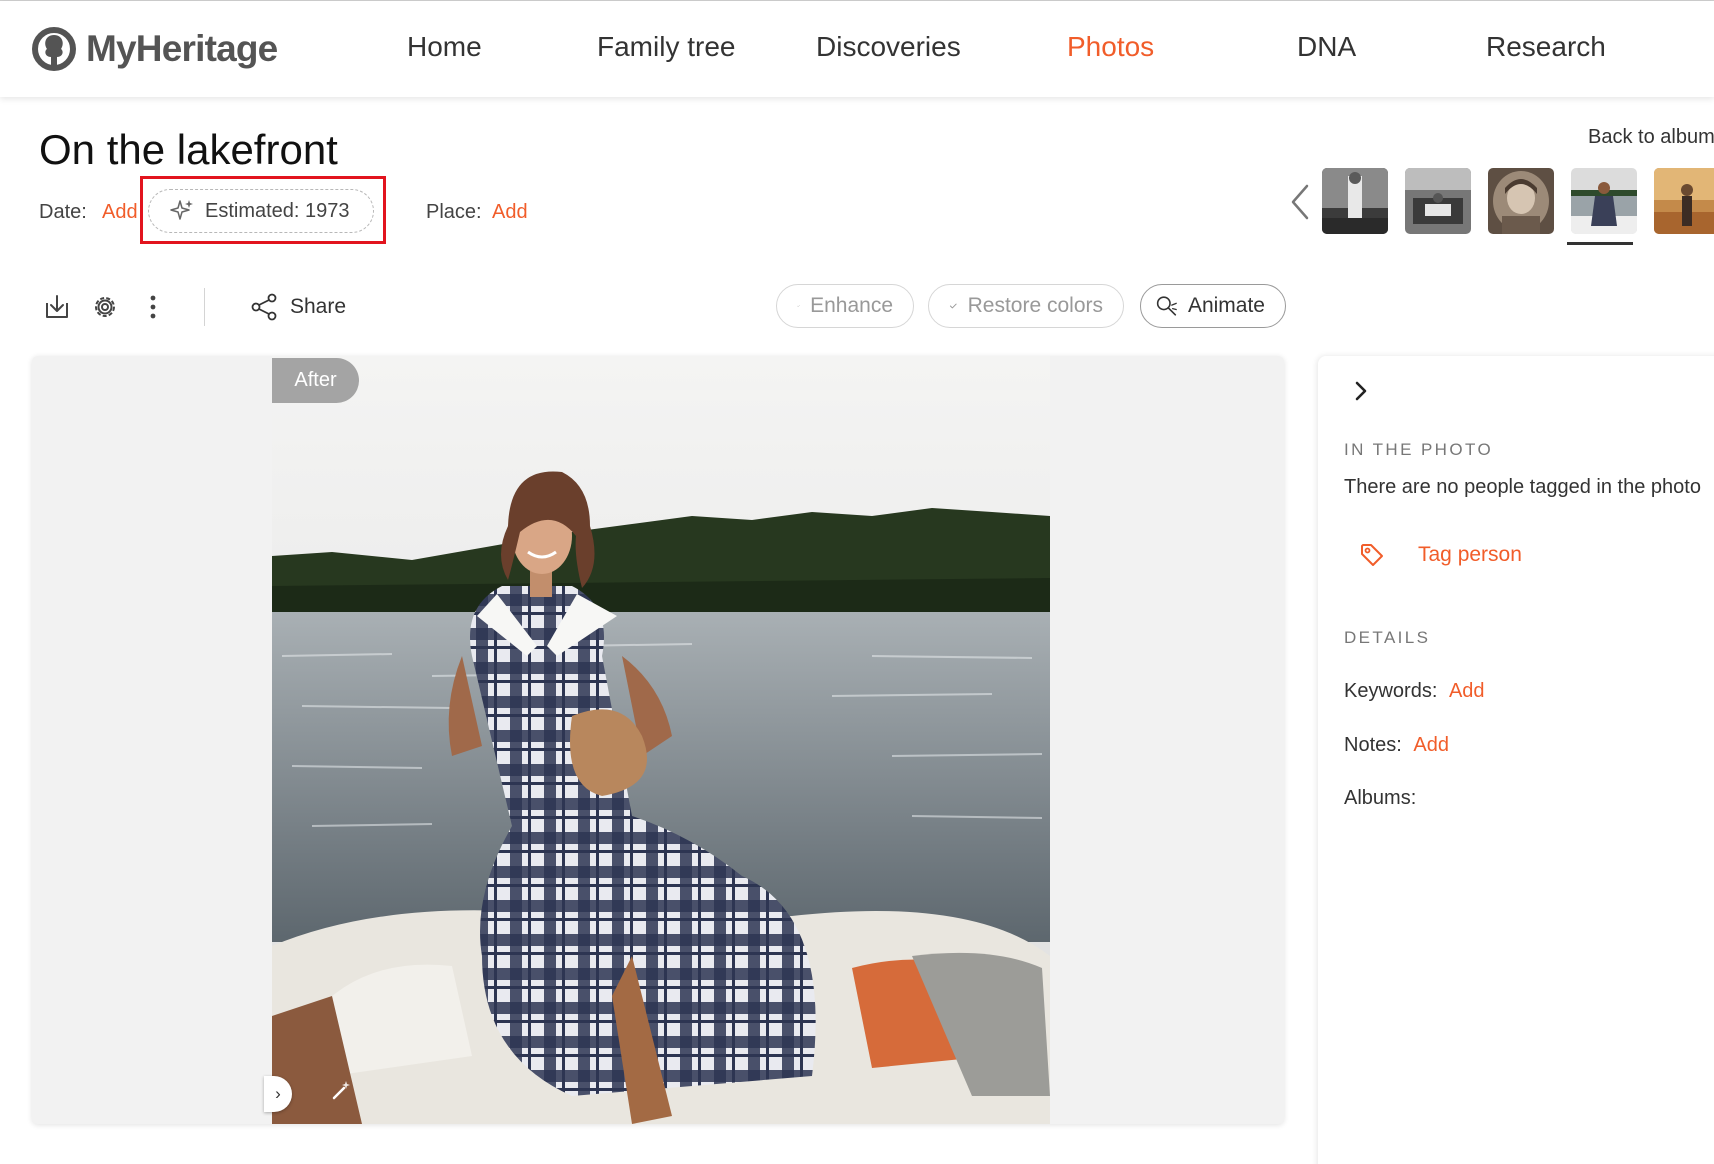 This screenshot has width=1714, height=1164. Describe the element at coordinates (1373, 745) in the screenshot. I see `notes-label: Notes:` at that location.